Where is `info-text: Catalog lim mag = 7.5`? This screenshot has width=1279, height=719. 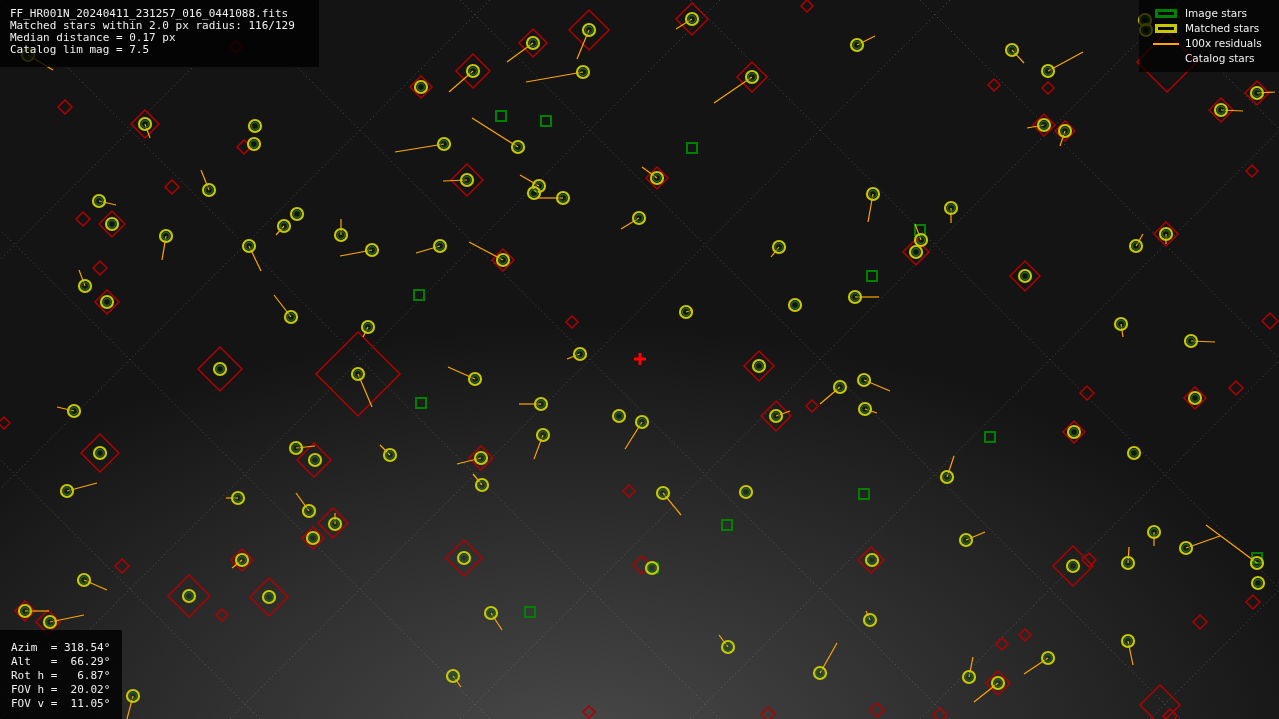
info-text: Catalog lim mag = 7.5 is located at coordinates (80, 50).